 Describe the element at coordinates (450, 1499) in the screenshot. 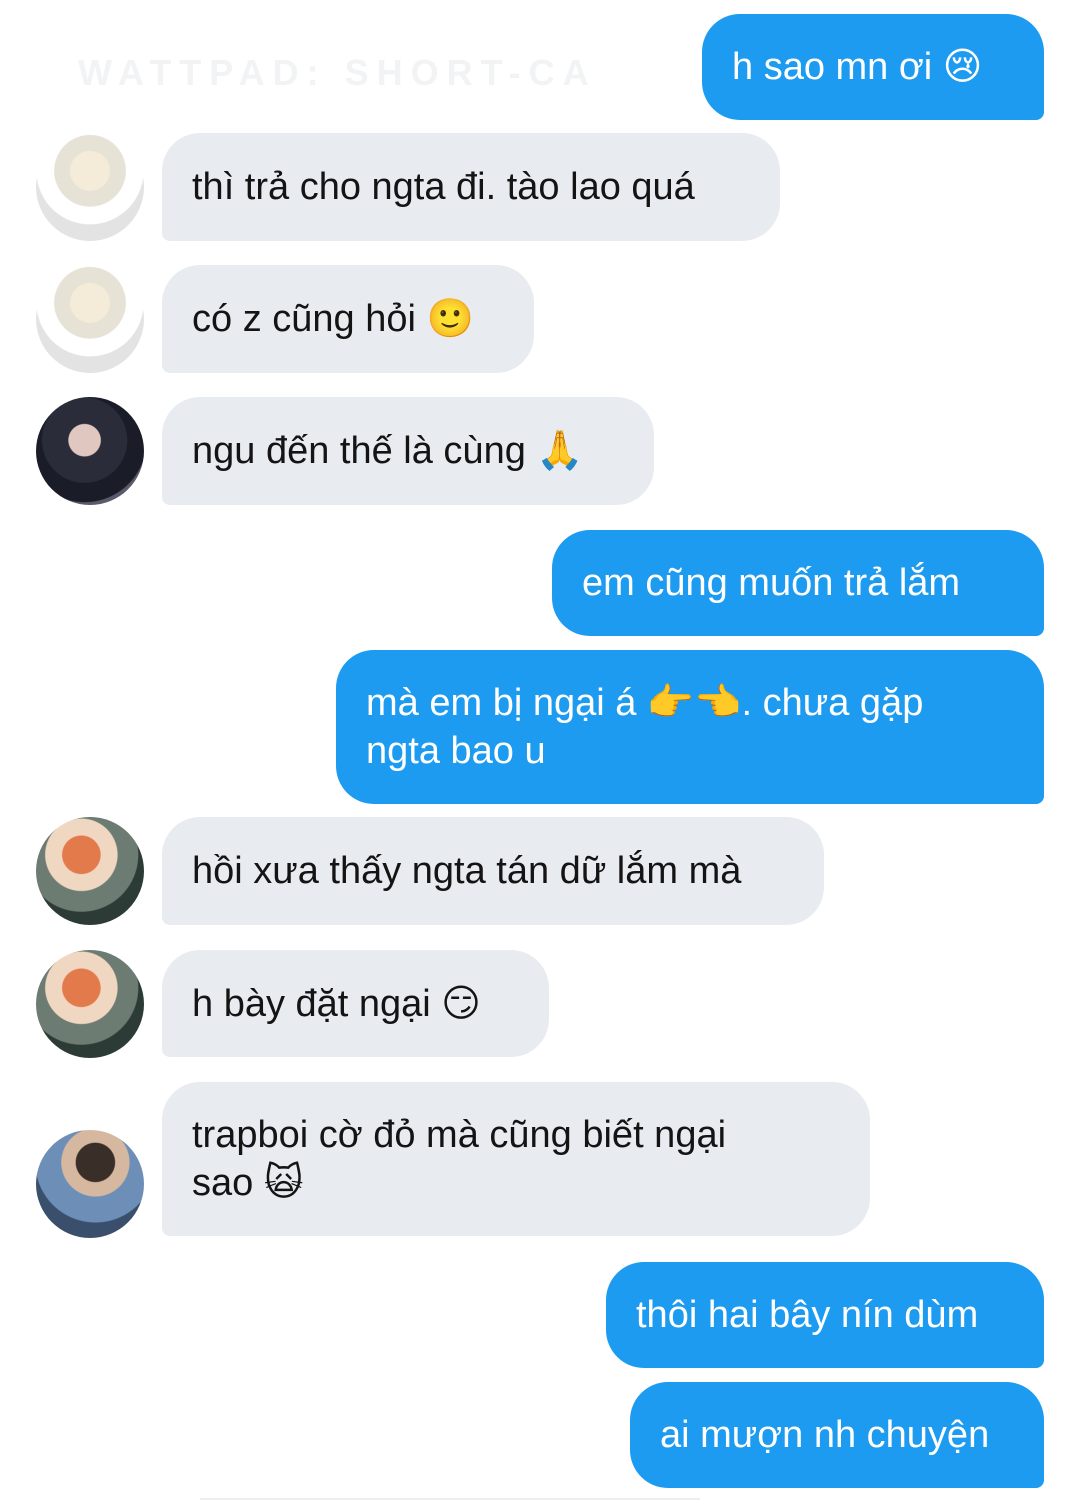

I see `bottom-divider` at that location.